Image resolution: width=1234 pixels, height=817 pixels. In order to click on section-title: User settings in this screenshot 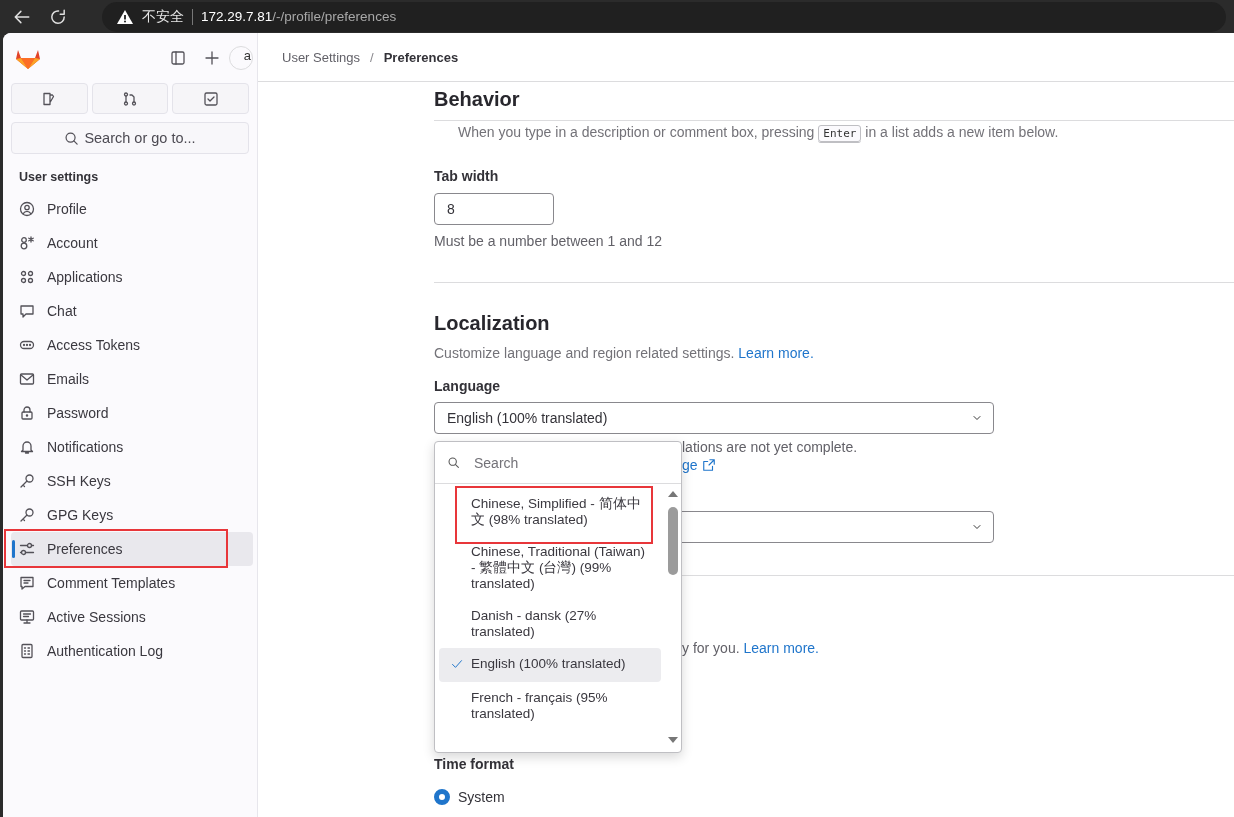, I will do `click(59, 177)`.